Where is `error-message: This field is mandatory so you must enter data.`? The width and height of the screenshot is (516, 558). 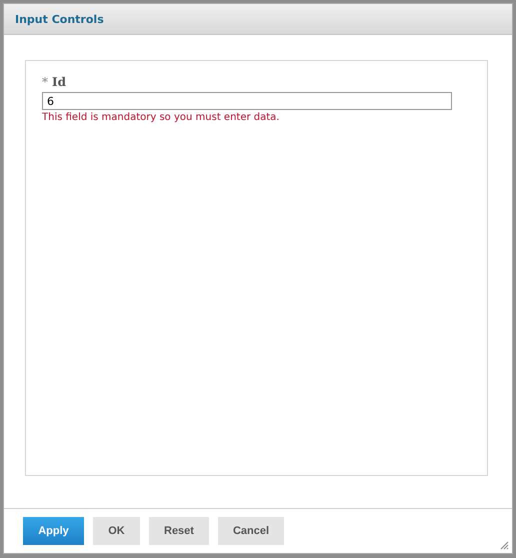 error-message: This field is mandatory so you must enter data. is located at coordinates (161, 117).